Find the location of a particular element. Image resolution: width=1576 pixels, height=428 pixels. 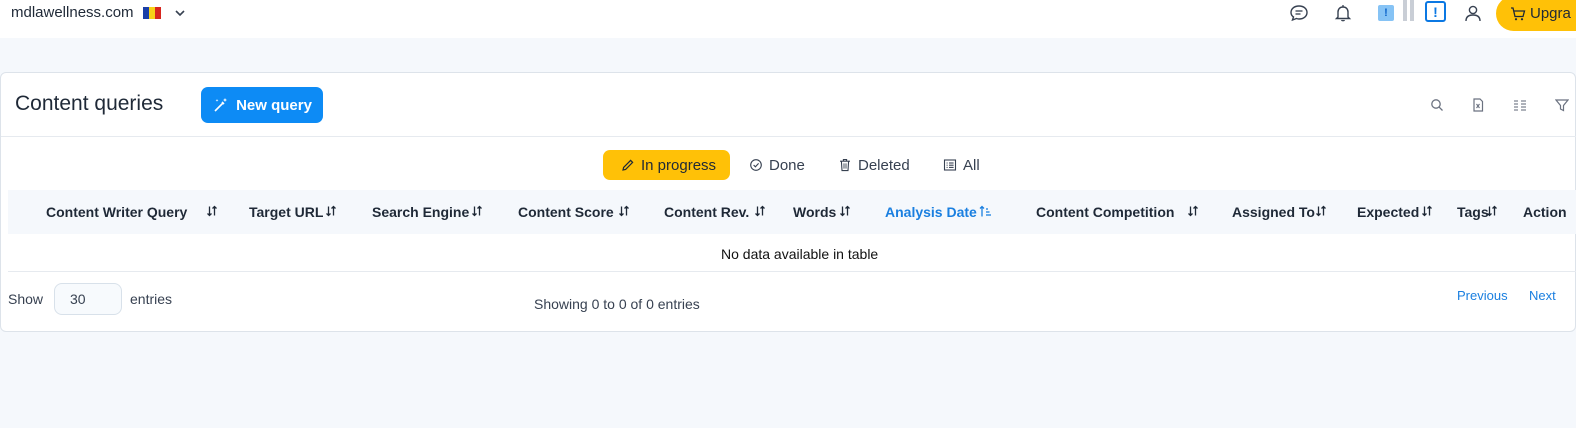

pencil-icon is located at coordinates (628, 165).